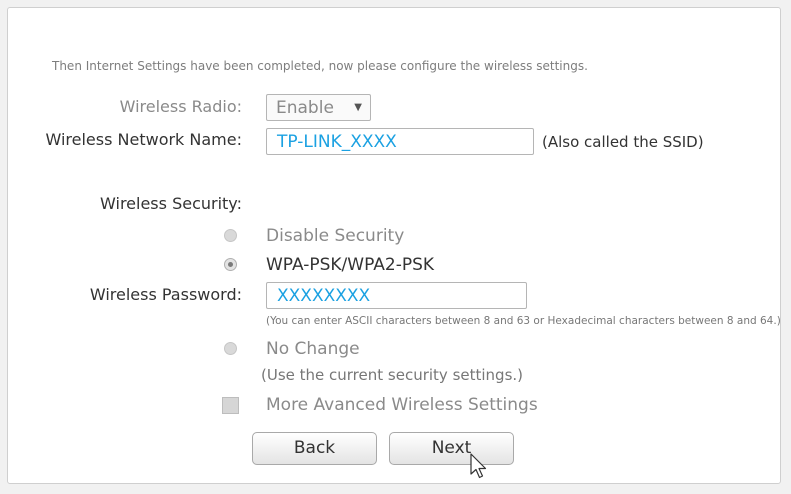  What do you see at coordinates (451, 448) in the screenshot?
I see `next-button: Next` at bounding box center [451, 448].